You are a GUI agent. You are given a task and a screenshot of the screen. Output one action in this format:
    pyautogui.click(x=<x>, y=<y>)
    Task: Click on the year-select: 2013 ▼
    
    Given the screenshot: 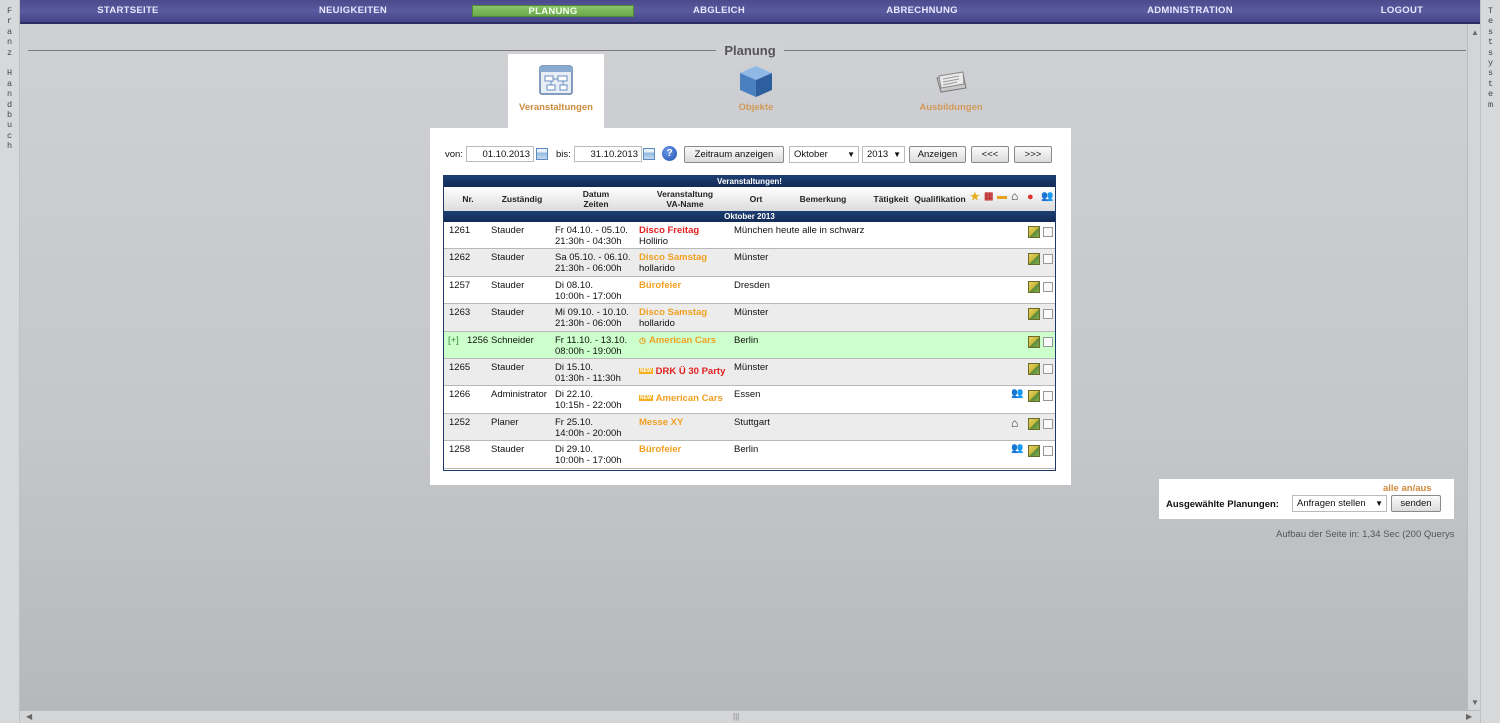 What is the action you would take?
    pyautogui.click(x=883, y=154)
    